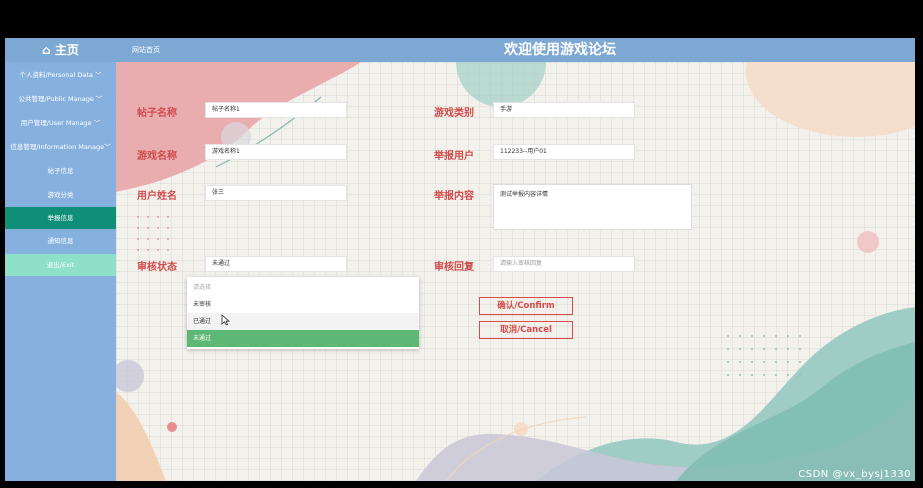  I want to click on sidebar-item-information-manage: 信息管理/Information Manage﹀, so click(60, 147).